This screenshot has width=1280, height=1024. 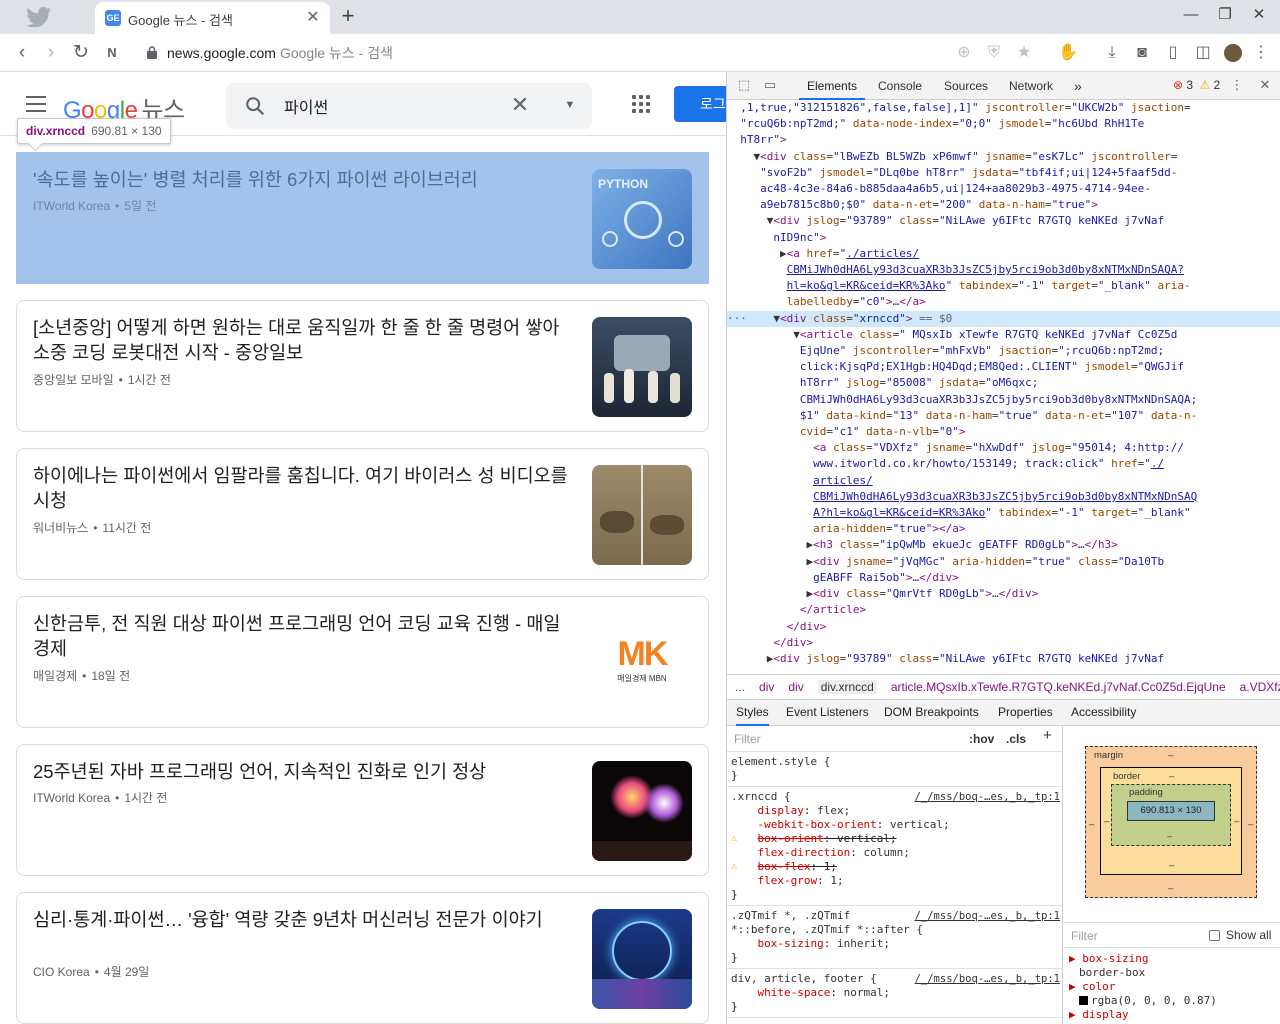 What do you see at coordinates (1047, 735) in the screenshot?
I see `new-rule-icon: +` at bounding box center [1047, 735].